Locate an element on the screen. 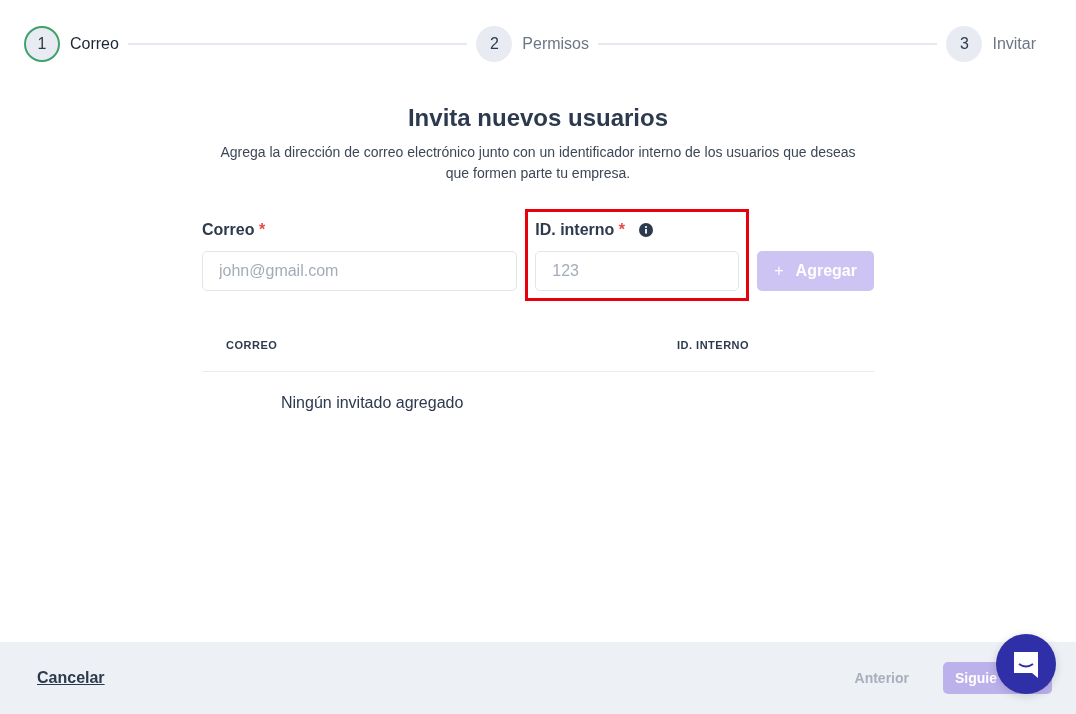 This screenshot has width=1076, height=714. info-icon is located at coordinates (646, 230).